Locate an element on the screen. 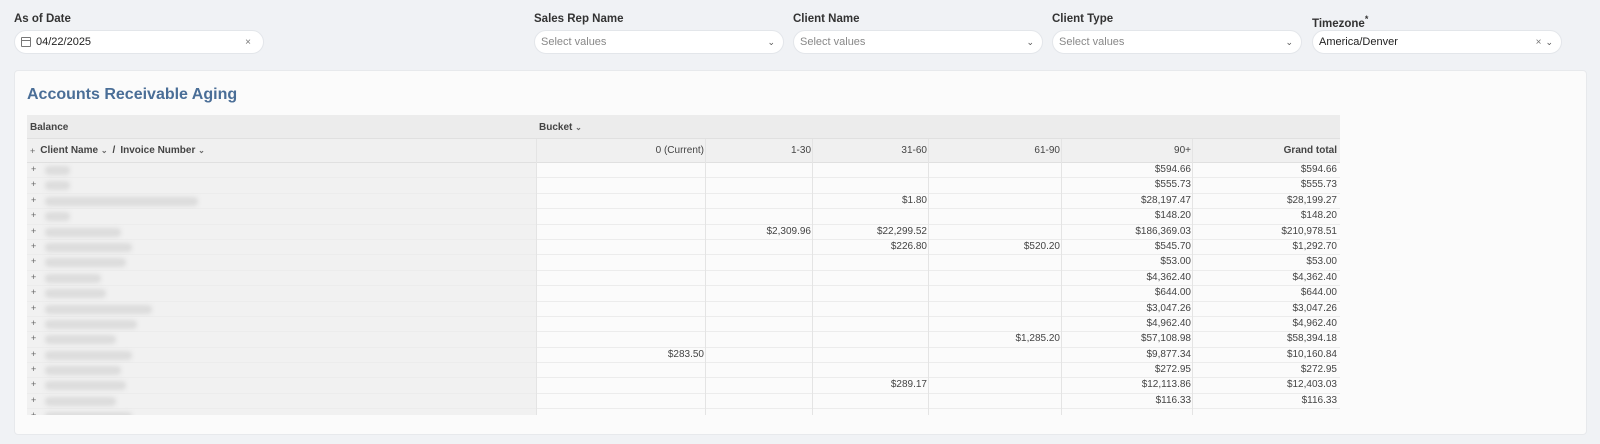 Image resolution: width=1600 pixels, height=444 pixels. filter-label: As of Date is located at coordinates (42, 19).